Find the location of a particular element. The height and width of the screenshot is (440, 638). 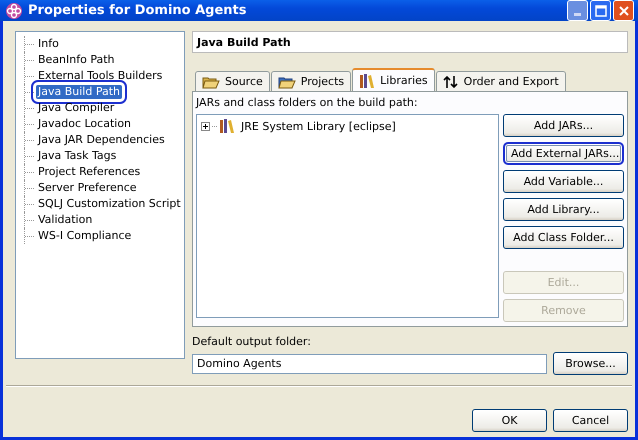

list-label: JARs and class folders on the build path: is located at coordinates (307, 102).